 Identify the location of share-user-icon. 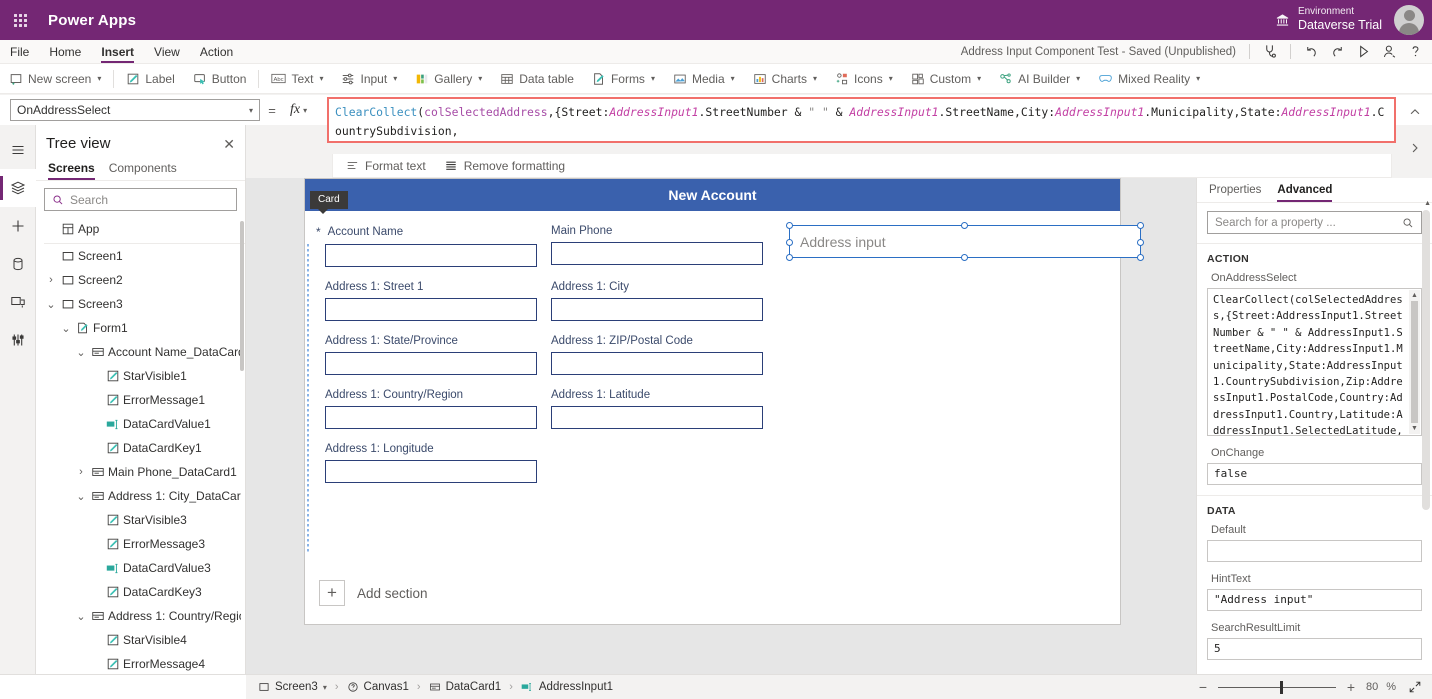
(1389, 52).